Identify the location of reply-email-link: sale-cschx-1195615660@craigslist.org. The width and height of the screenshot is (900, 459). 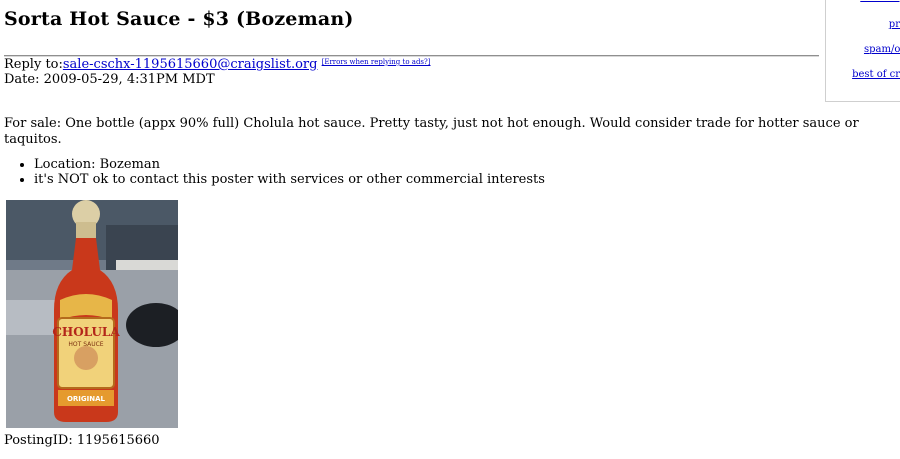
(190, 64).